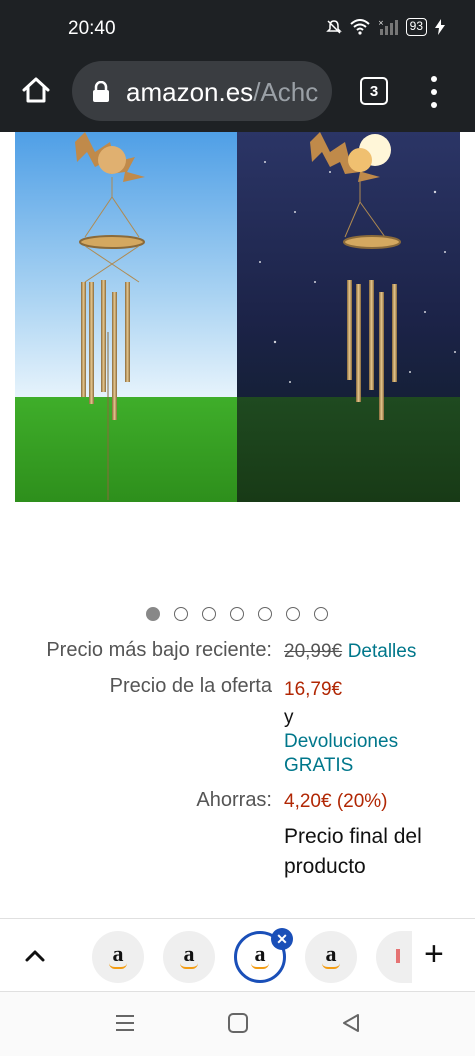 The width and height of the screenshot is (475, 1056). What do you see at coordinates (92, 28) in the screenshot?
I see `status-time: 20:40` at bounding box center [92, 28].